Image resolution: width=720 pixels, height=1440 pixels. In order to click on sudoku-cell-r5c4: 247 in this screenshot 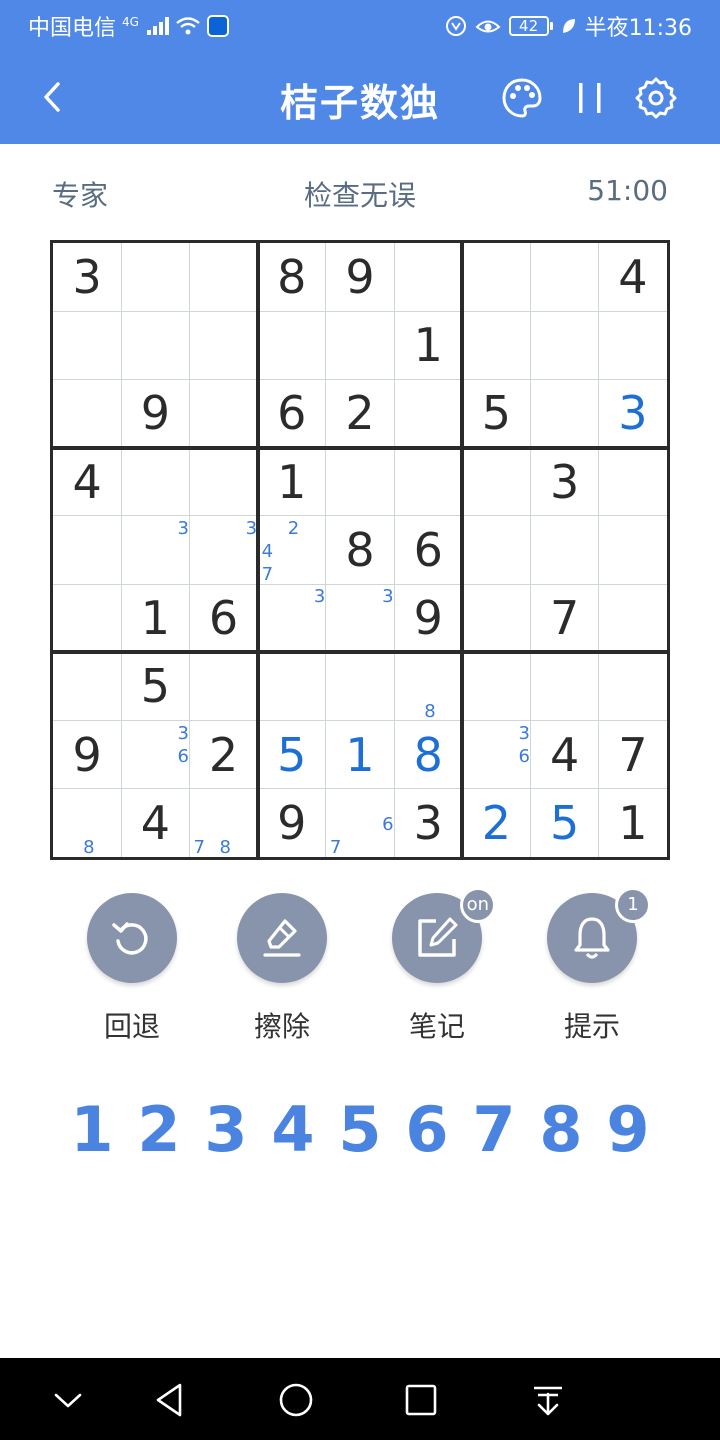, I will do `click(292, 550)`.